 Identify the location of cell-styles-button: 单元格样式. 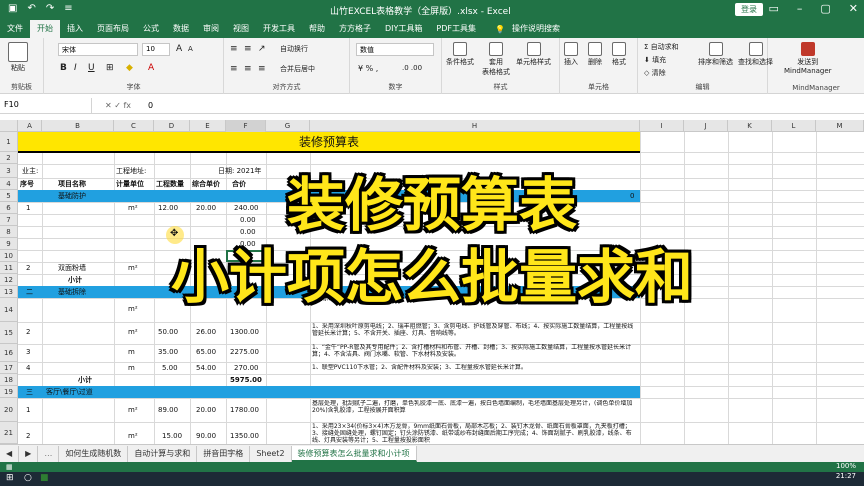
(533, 54).